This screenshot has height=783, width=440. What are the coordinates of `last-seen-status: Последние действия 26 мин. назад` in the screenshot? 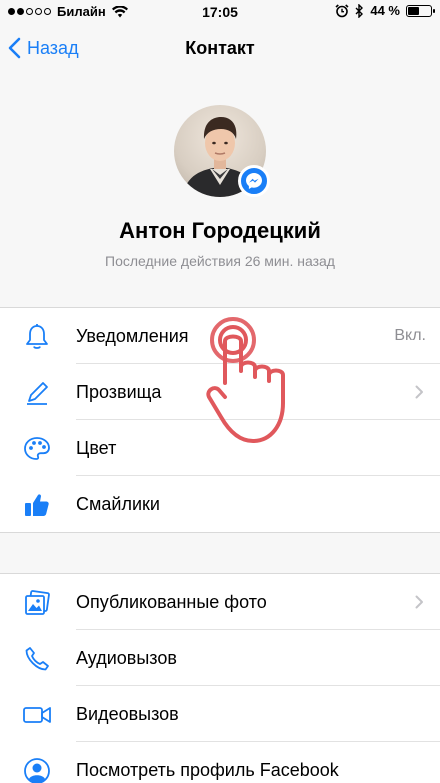 It's located at (220, 261).